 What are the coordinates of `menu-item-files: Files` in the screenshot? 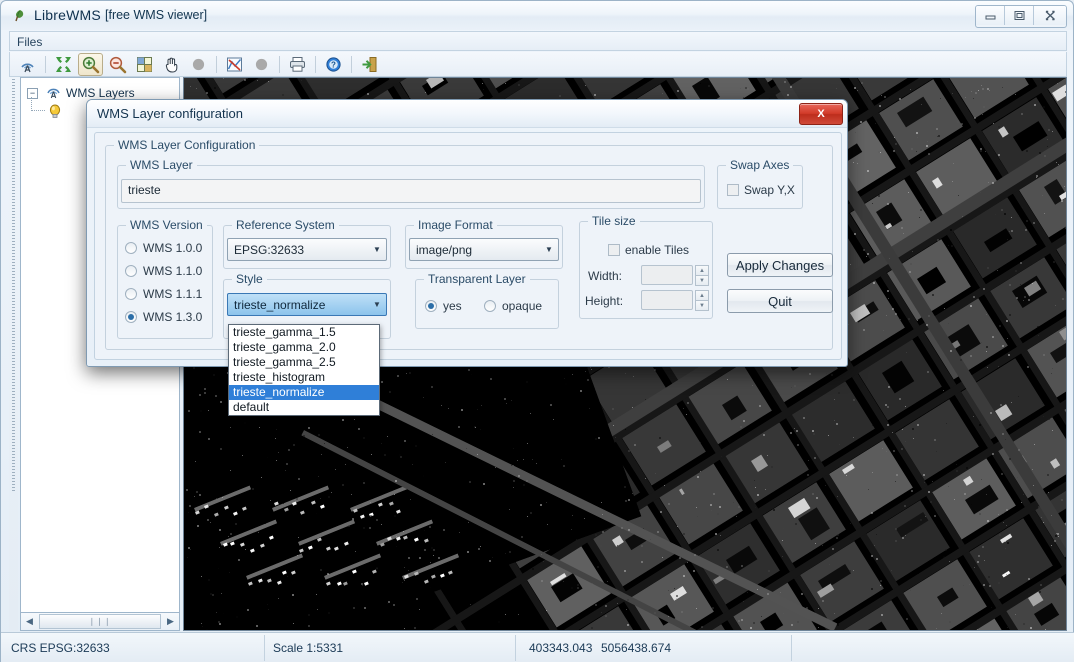 It's located at (29, 42).